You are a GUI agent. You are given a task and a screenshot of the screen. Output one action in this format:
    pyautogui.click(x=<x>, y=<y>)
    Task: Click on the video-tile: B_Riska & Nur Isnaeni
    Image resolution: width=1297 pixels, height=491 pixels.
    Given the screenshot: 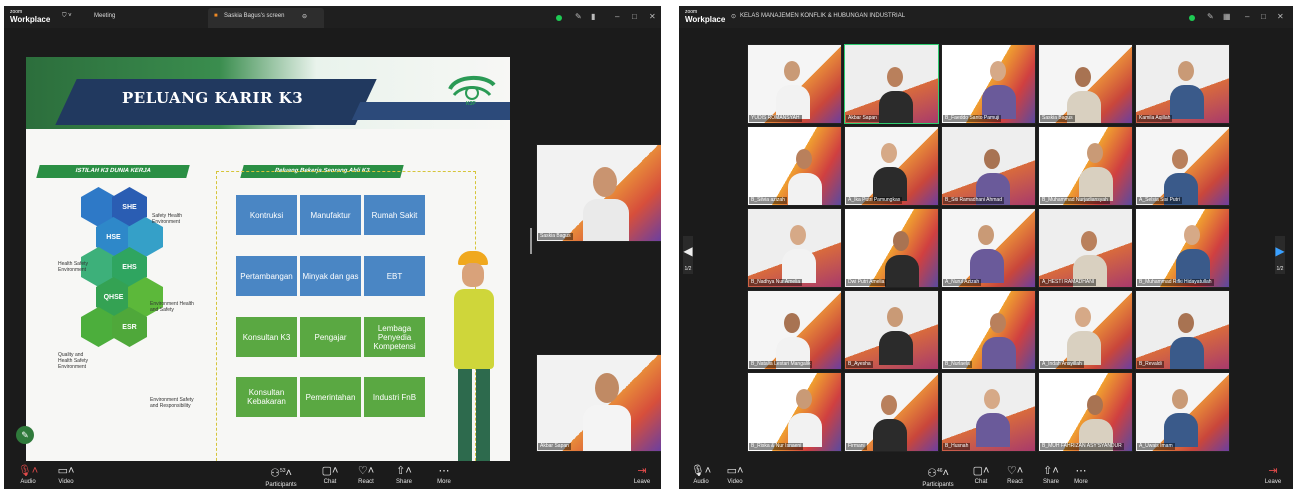 What is the action you would take?
    pyautogui.click(x=794, y=412)
    